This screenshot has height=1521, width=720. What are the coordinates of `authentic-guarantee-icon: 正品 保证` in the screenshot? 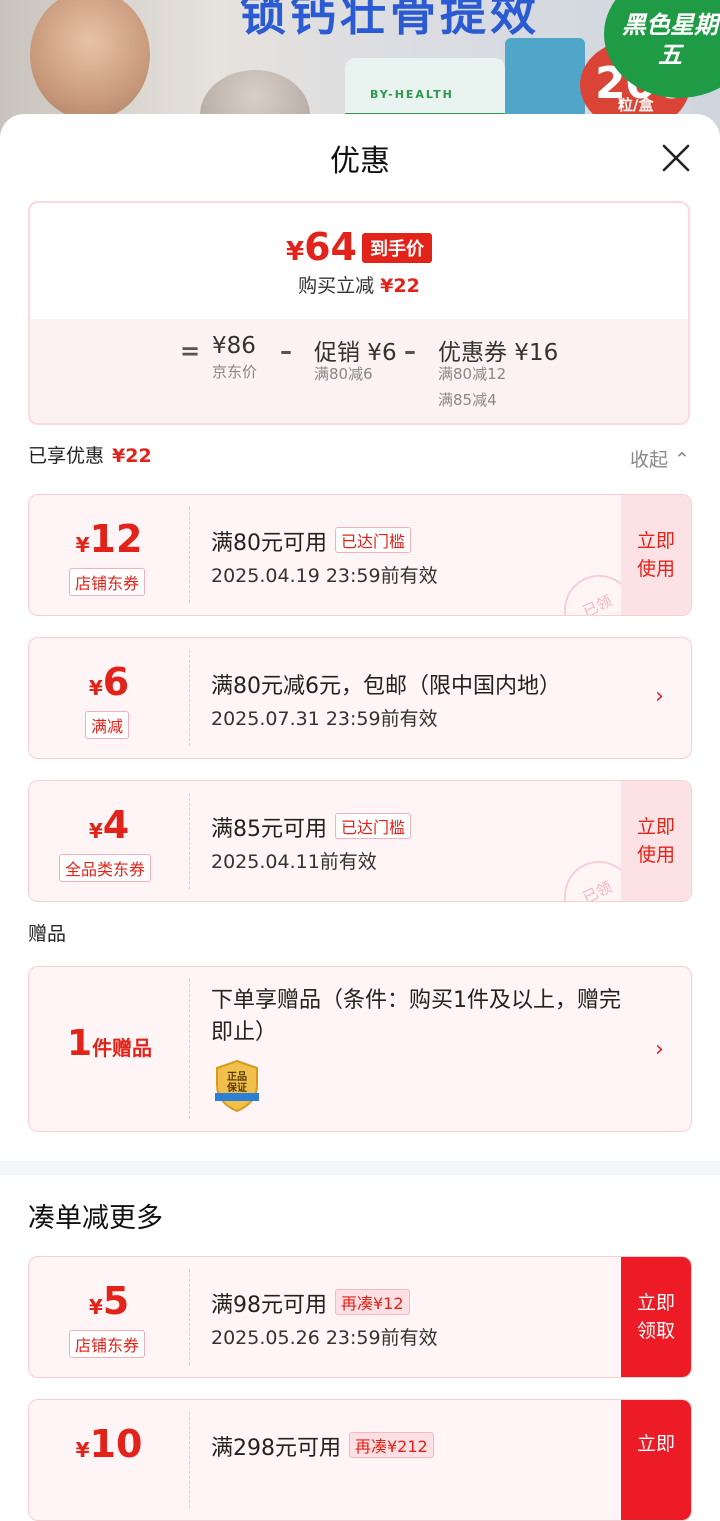 It's located at (237, 1086).